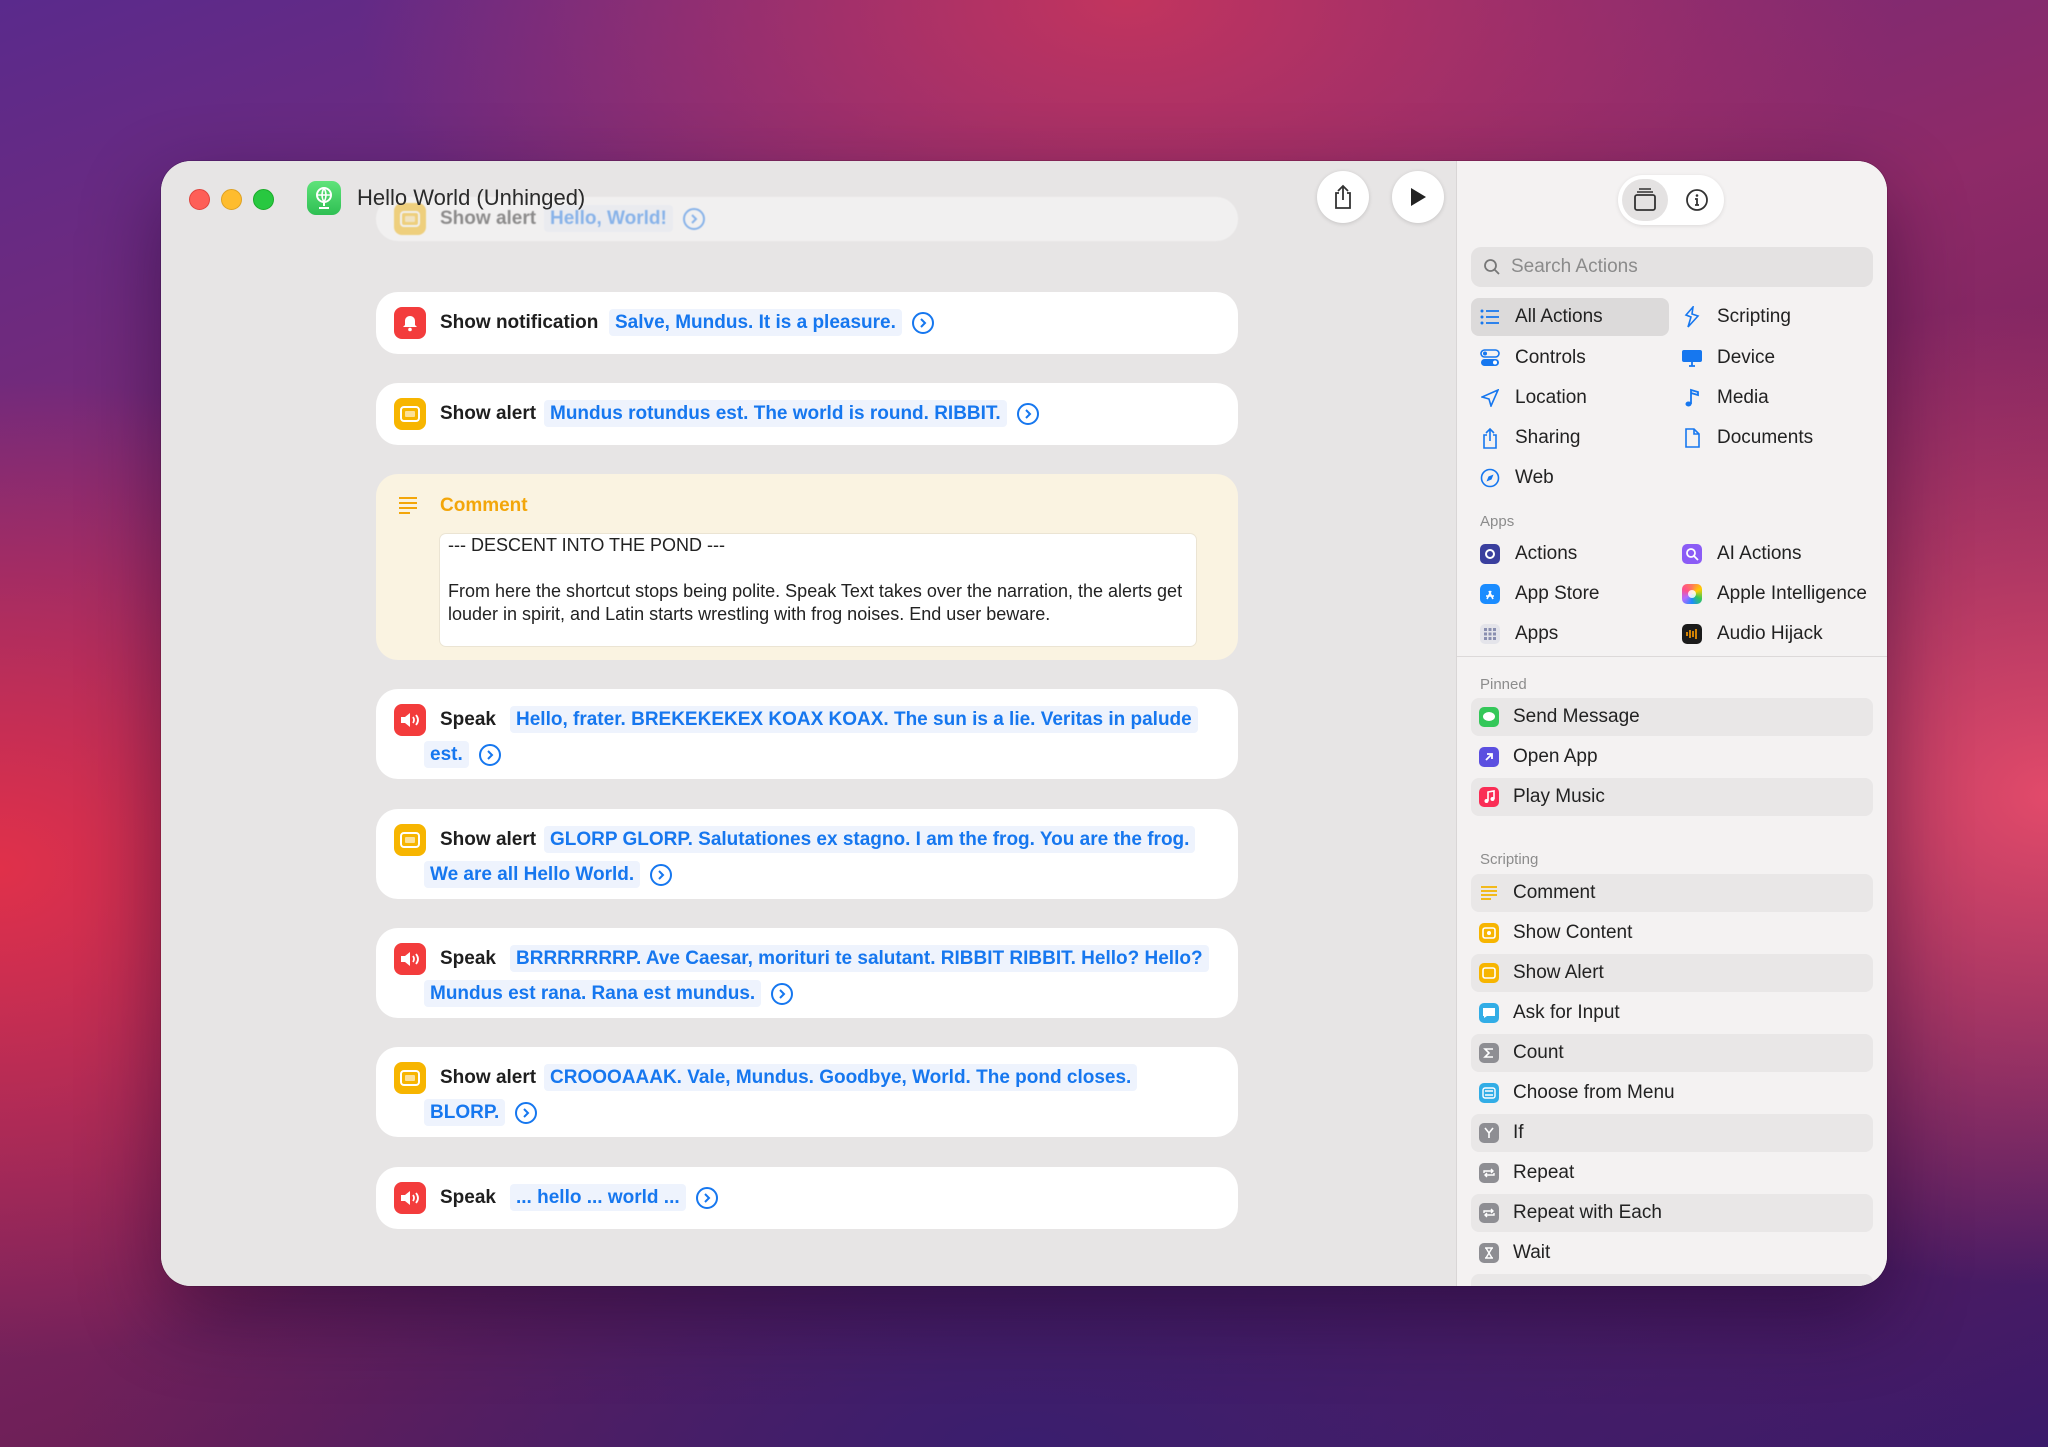  Describe the element at coordinates (1570, 358) in the screenshot. I see `category-controls: Controls` at that location.